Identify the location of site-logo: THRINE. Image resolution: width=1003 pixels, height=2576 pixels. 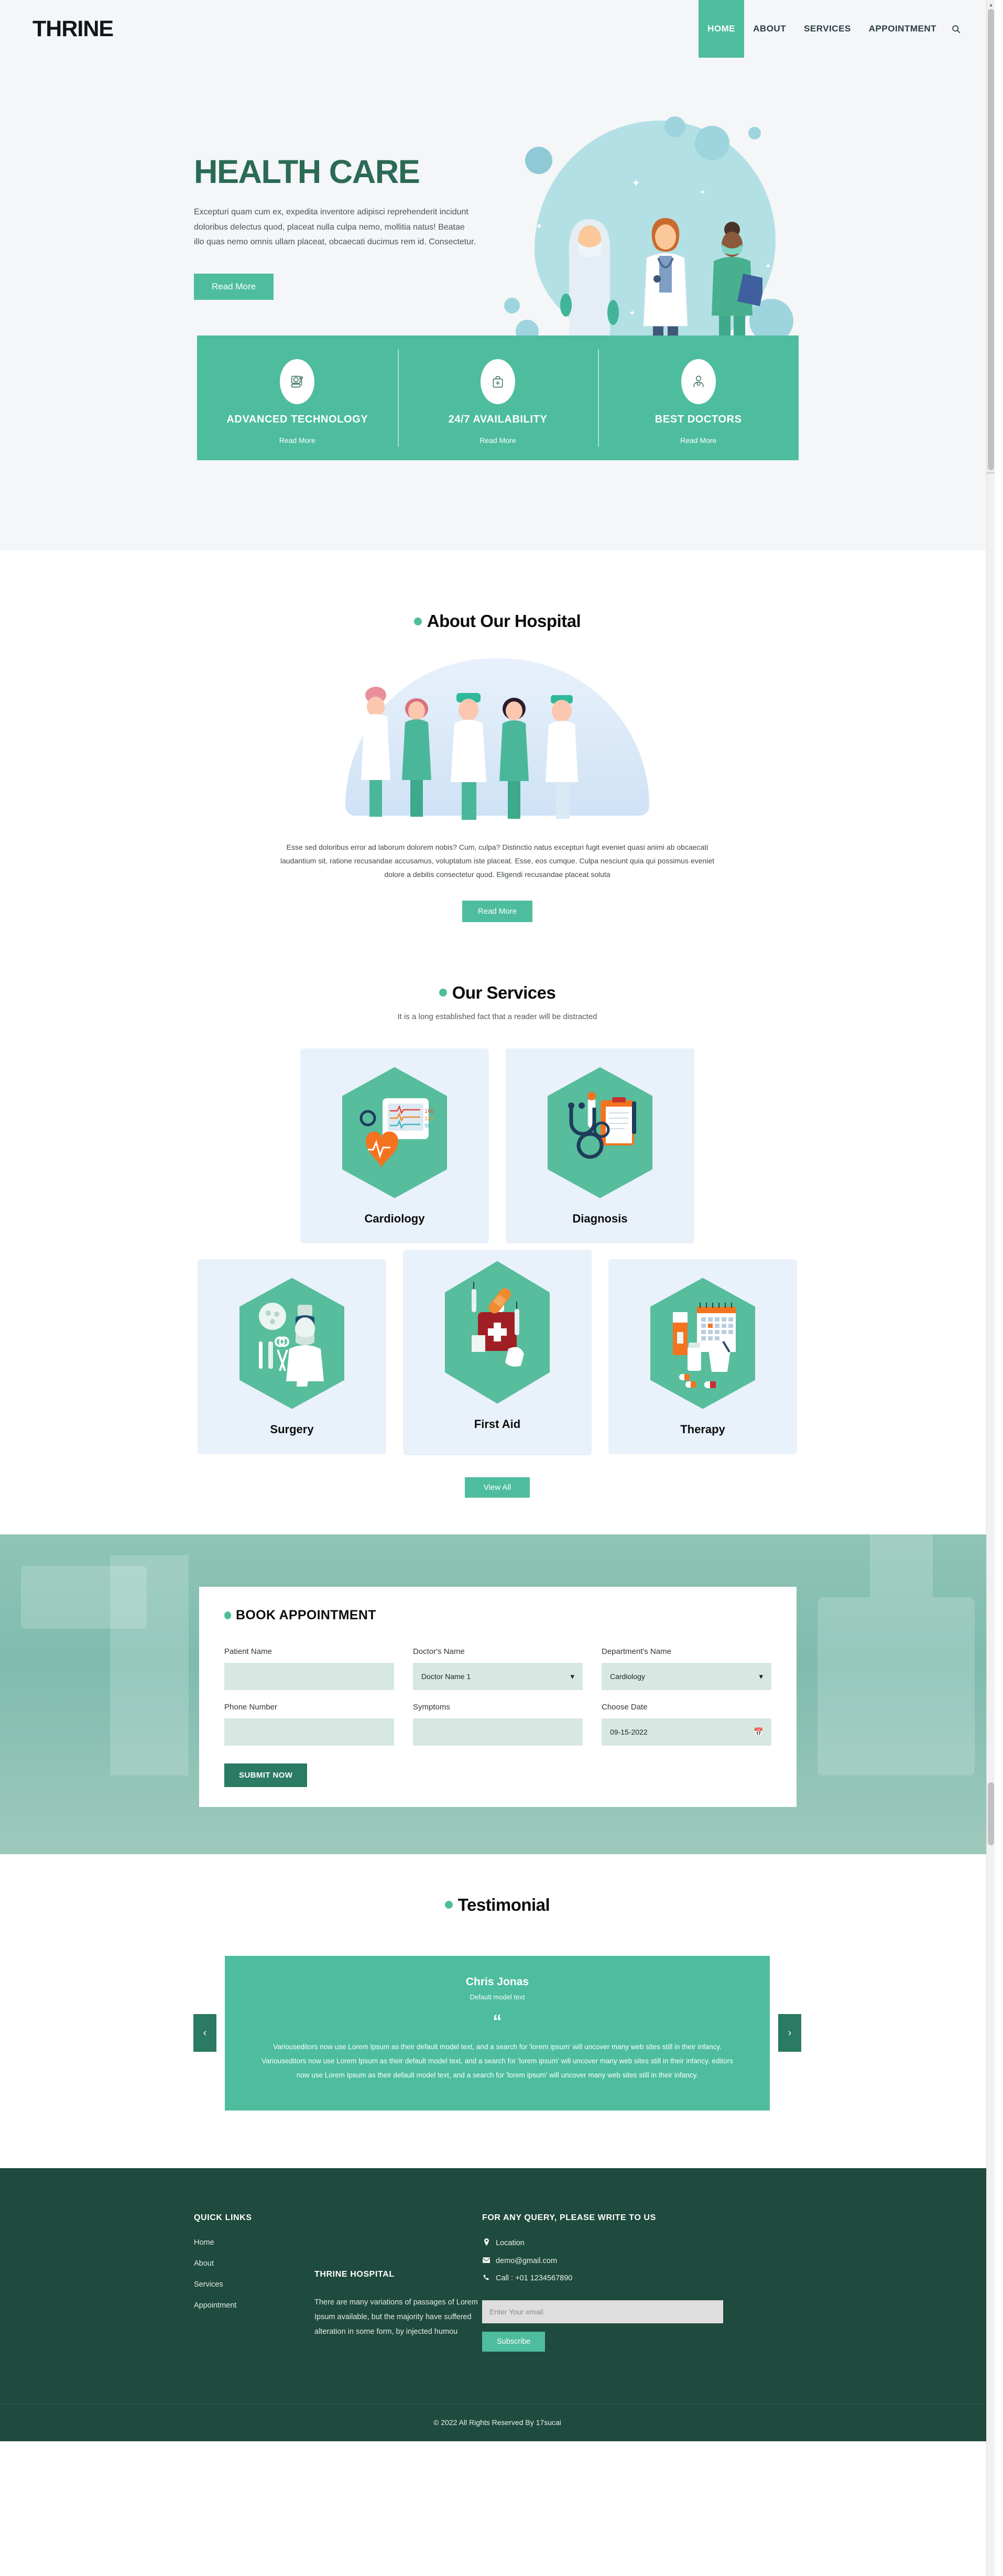
(73, 29).